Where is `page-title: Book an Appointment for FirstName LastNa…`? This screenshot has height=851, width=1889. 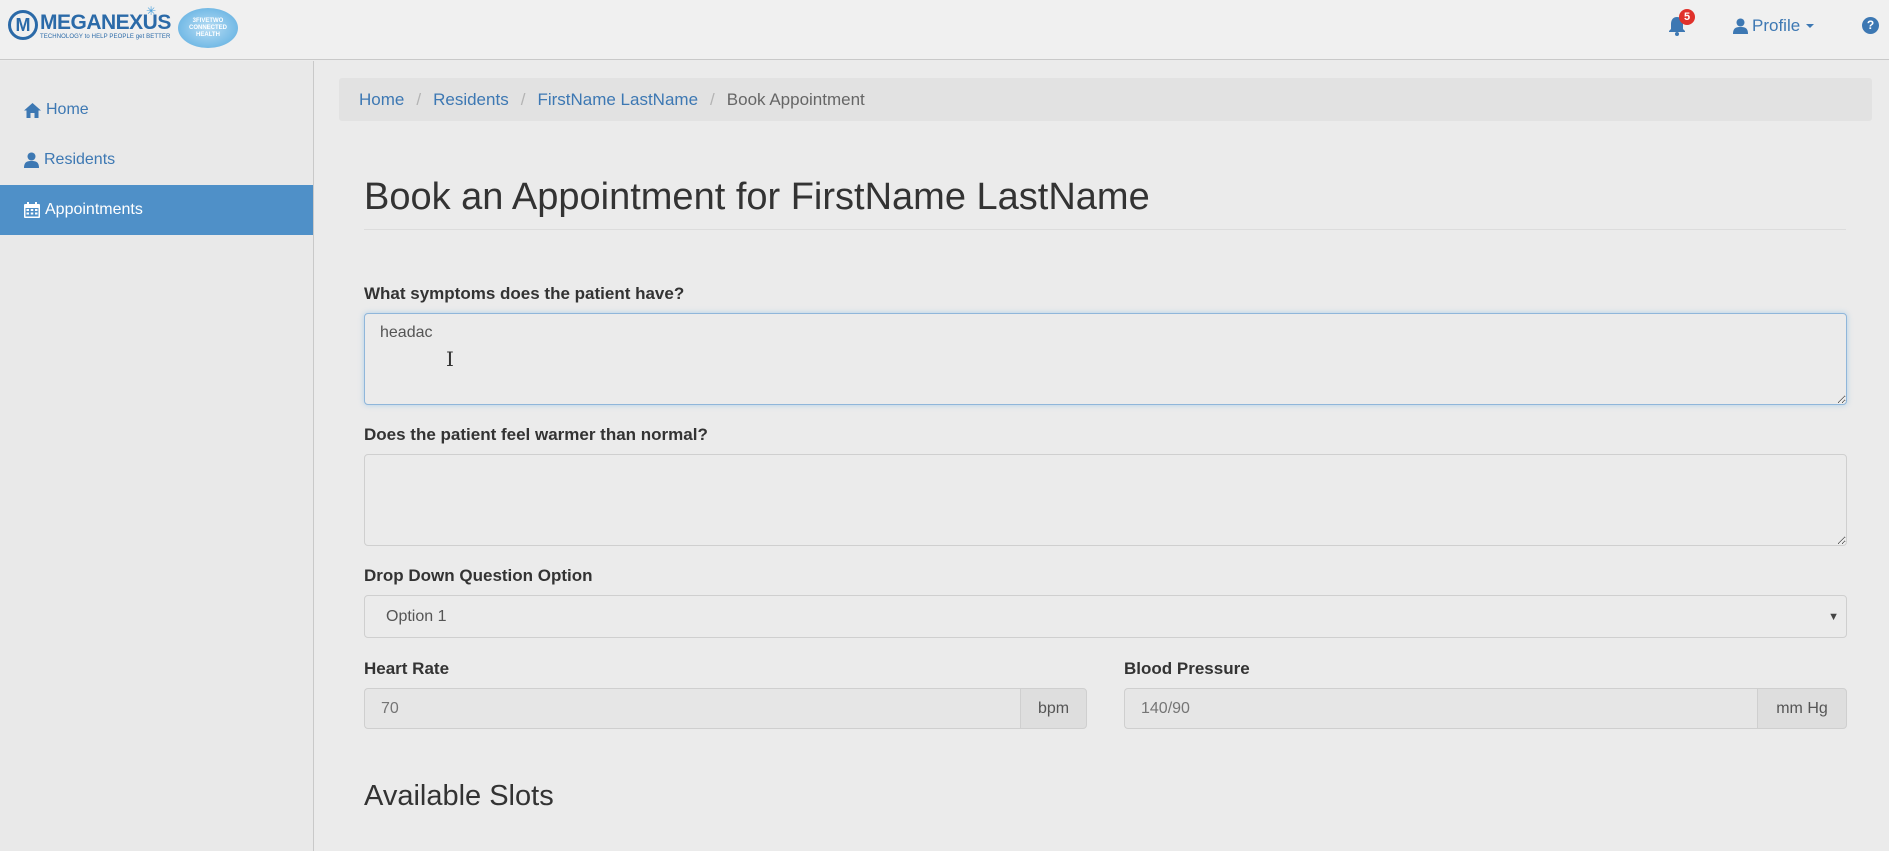 page-title: Book an Appointment for FirstName LastNa… is located at coordinates (757, 197).